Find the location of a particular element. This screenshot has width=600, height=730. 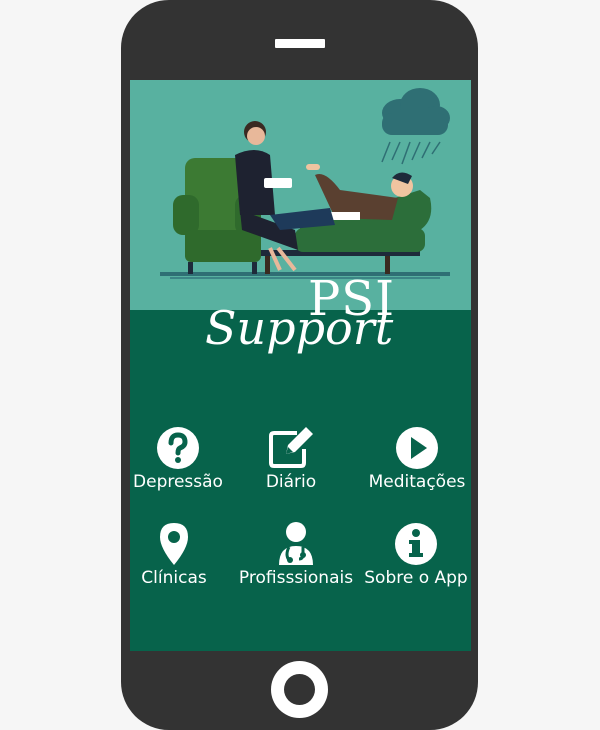

menu-label-depressao: Depressão is located at coordinates (178, 482).